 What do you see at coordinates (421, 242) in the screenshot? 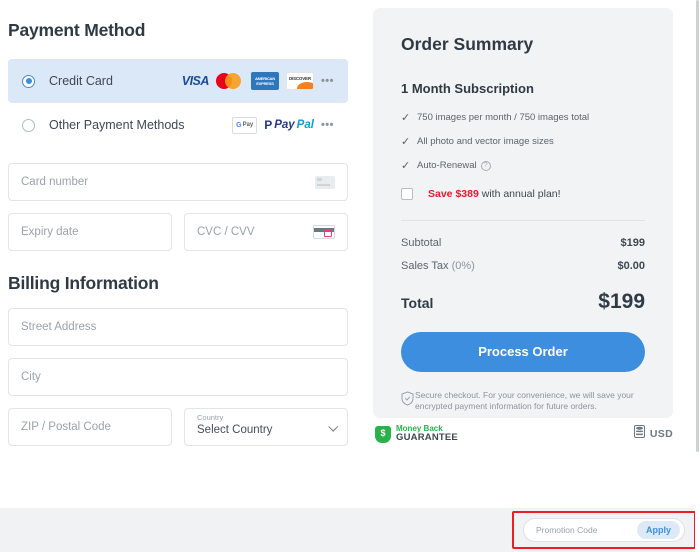
I see `subtotal-label: Subtotal` at bounding box center [421, 242].